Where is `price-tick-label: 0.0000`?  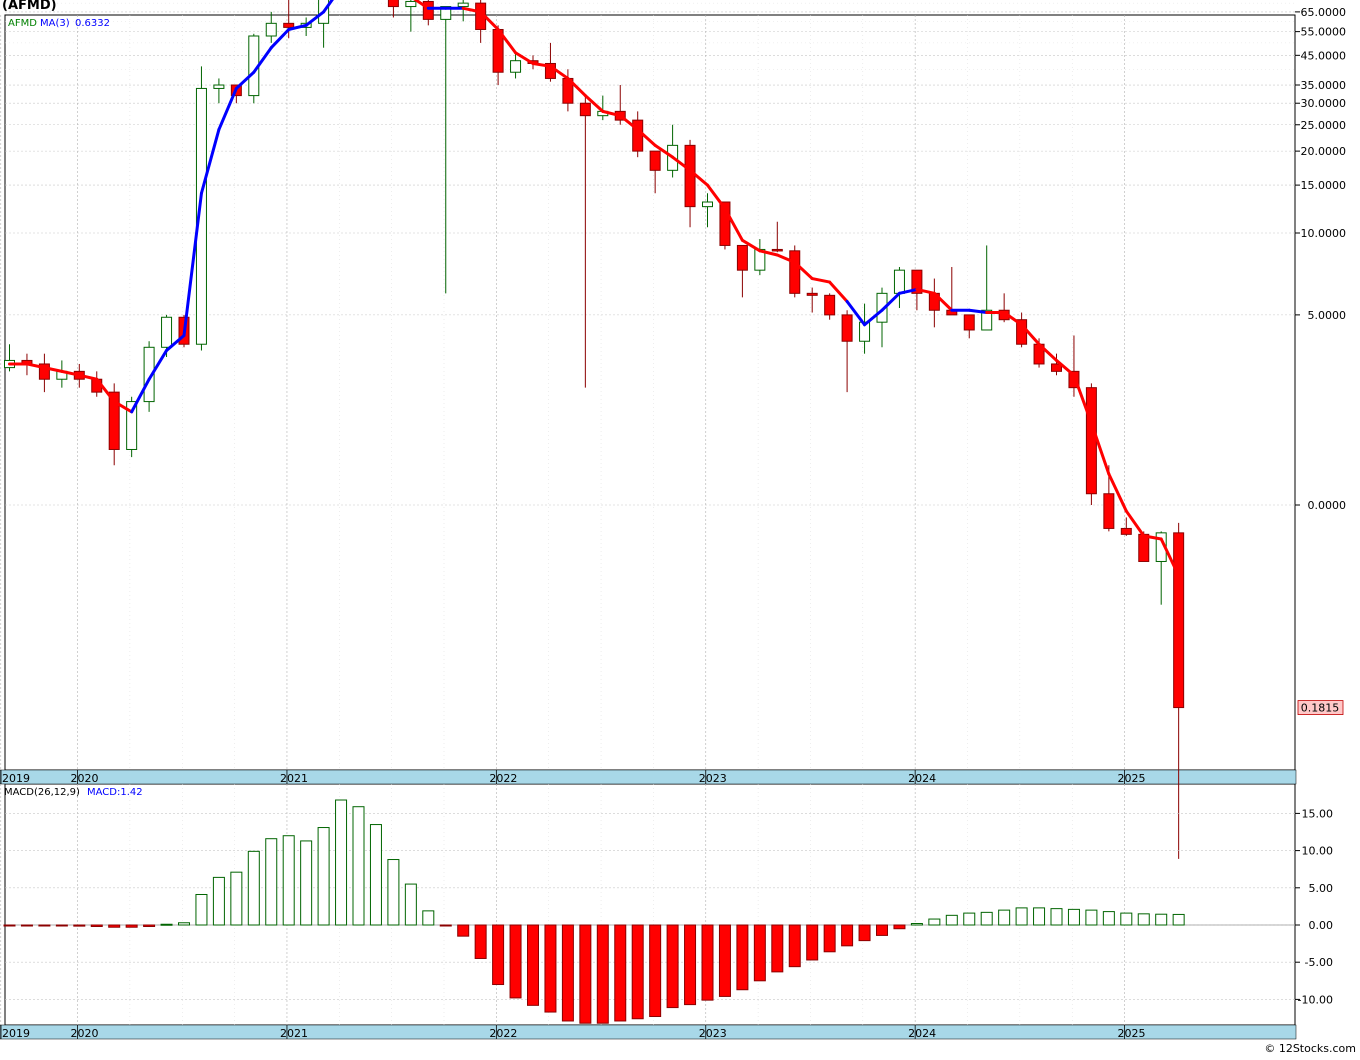
price-tick-label: 0.0000 is located at coordinates (1327, 505).